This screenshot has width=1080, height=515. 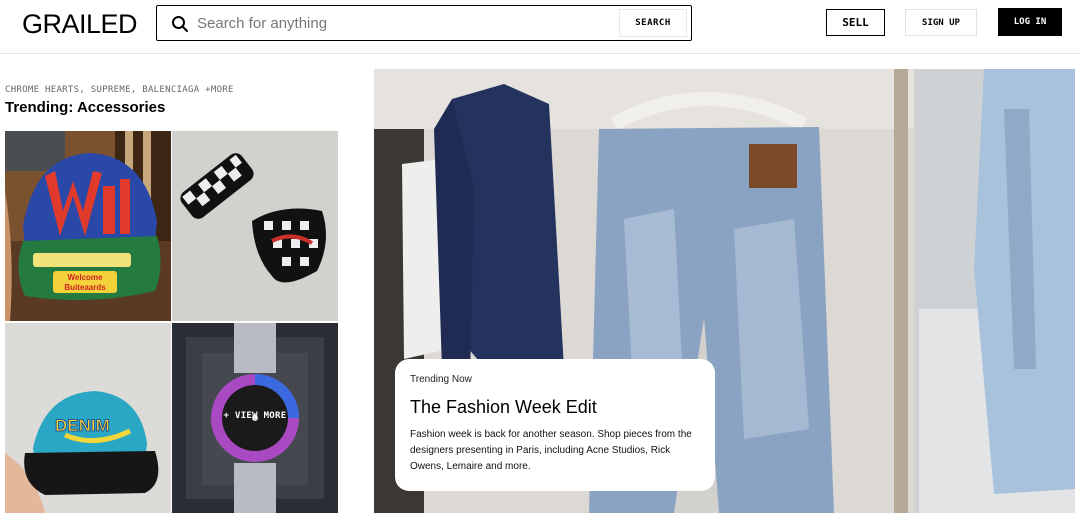 I want to click on site-header: GRAILED SEARCH SELL SIGN UP LOG IN, so click(x=540, y=27).